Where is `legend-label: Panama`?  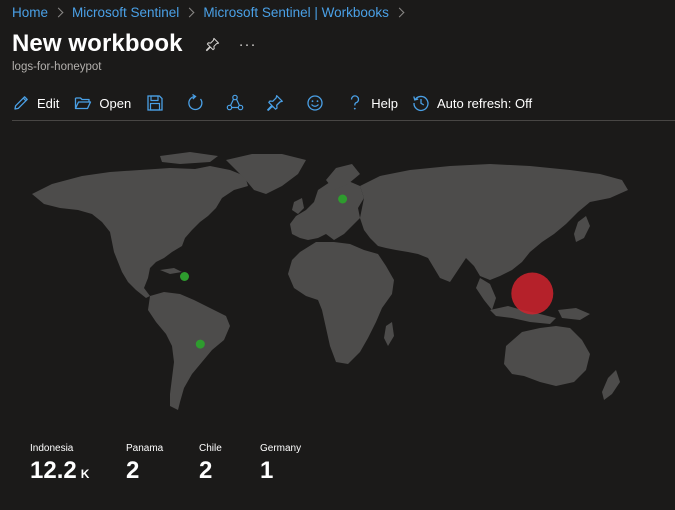
legend-label: Panama is located at coordinates (145, 448).